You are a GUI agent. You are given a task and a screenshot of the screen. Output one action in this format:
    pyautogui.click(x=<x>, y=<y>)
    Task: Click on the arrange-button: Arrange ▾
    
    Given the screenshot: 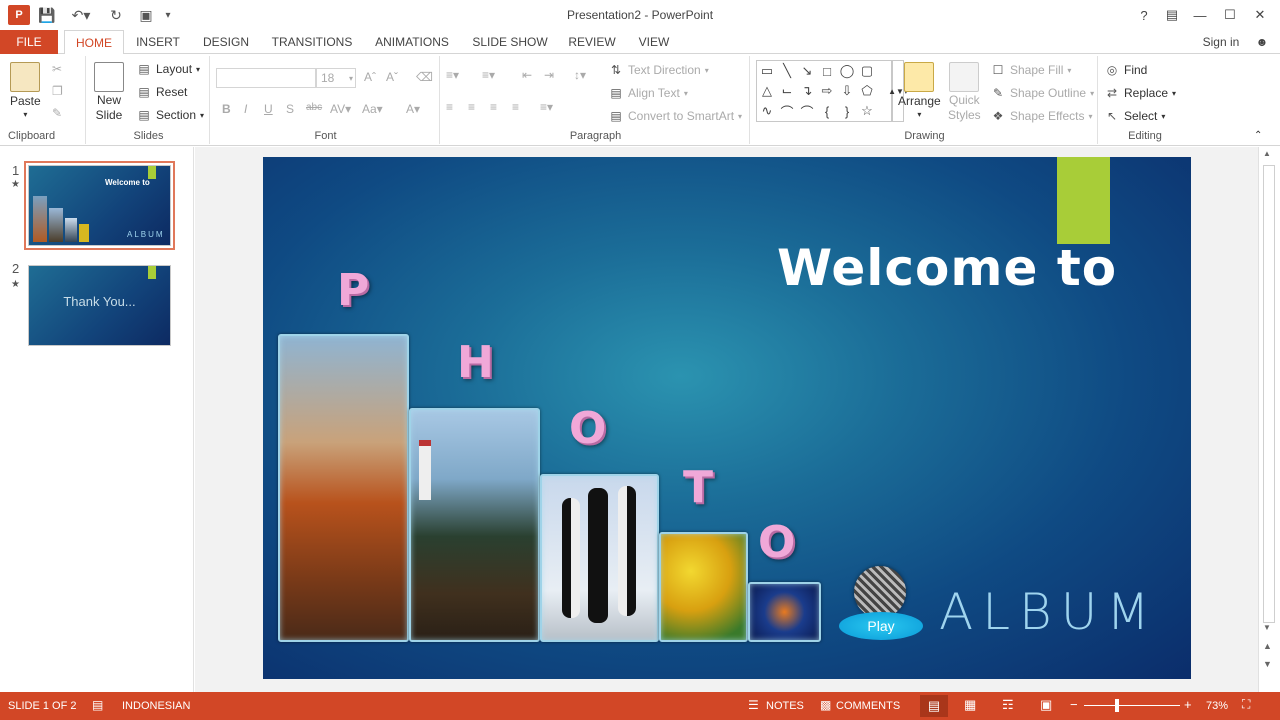 What is the action you would take?
    pyautogui.click(x=919, y=90)
    